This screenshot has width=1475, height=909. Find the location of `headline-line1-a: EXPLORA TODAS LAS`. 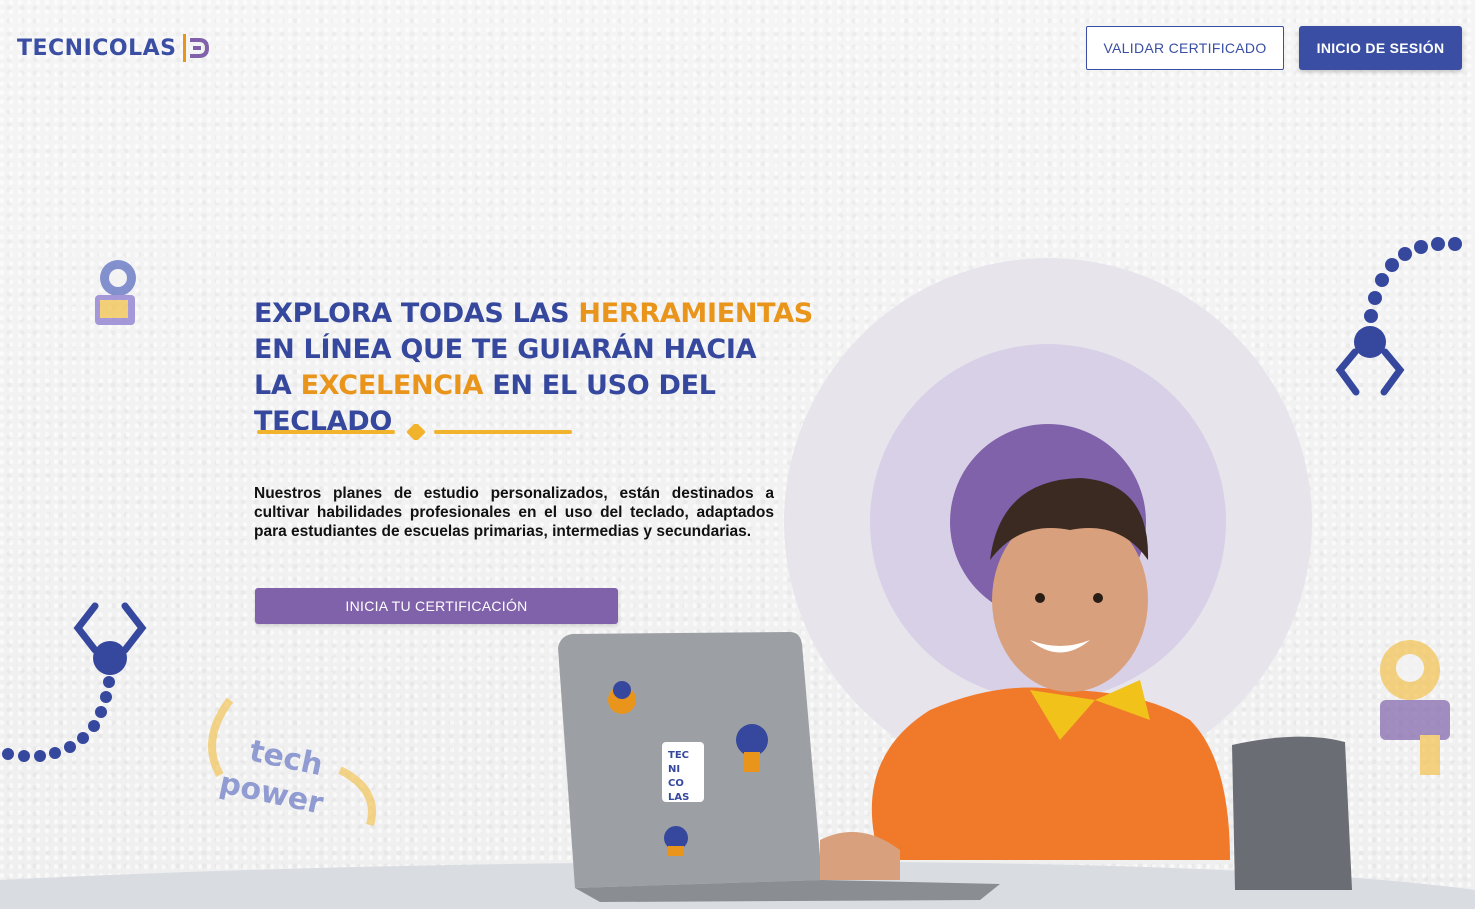

headline-line1-a: EXPLORA TODAS LAS is located at coordinates (416, 313).